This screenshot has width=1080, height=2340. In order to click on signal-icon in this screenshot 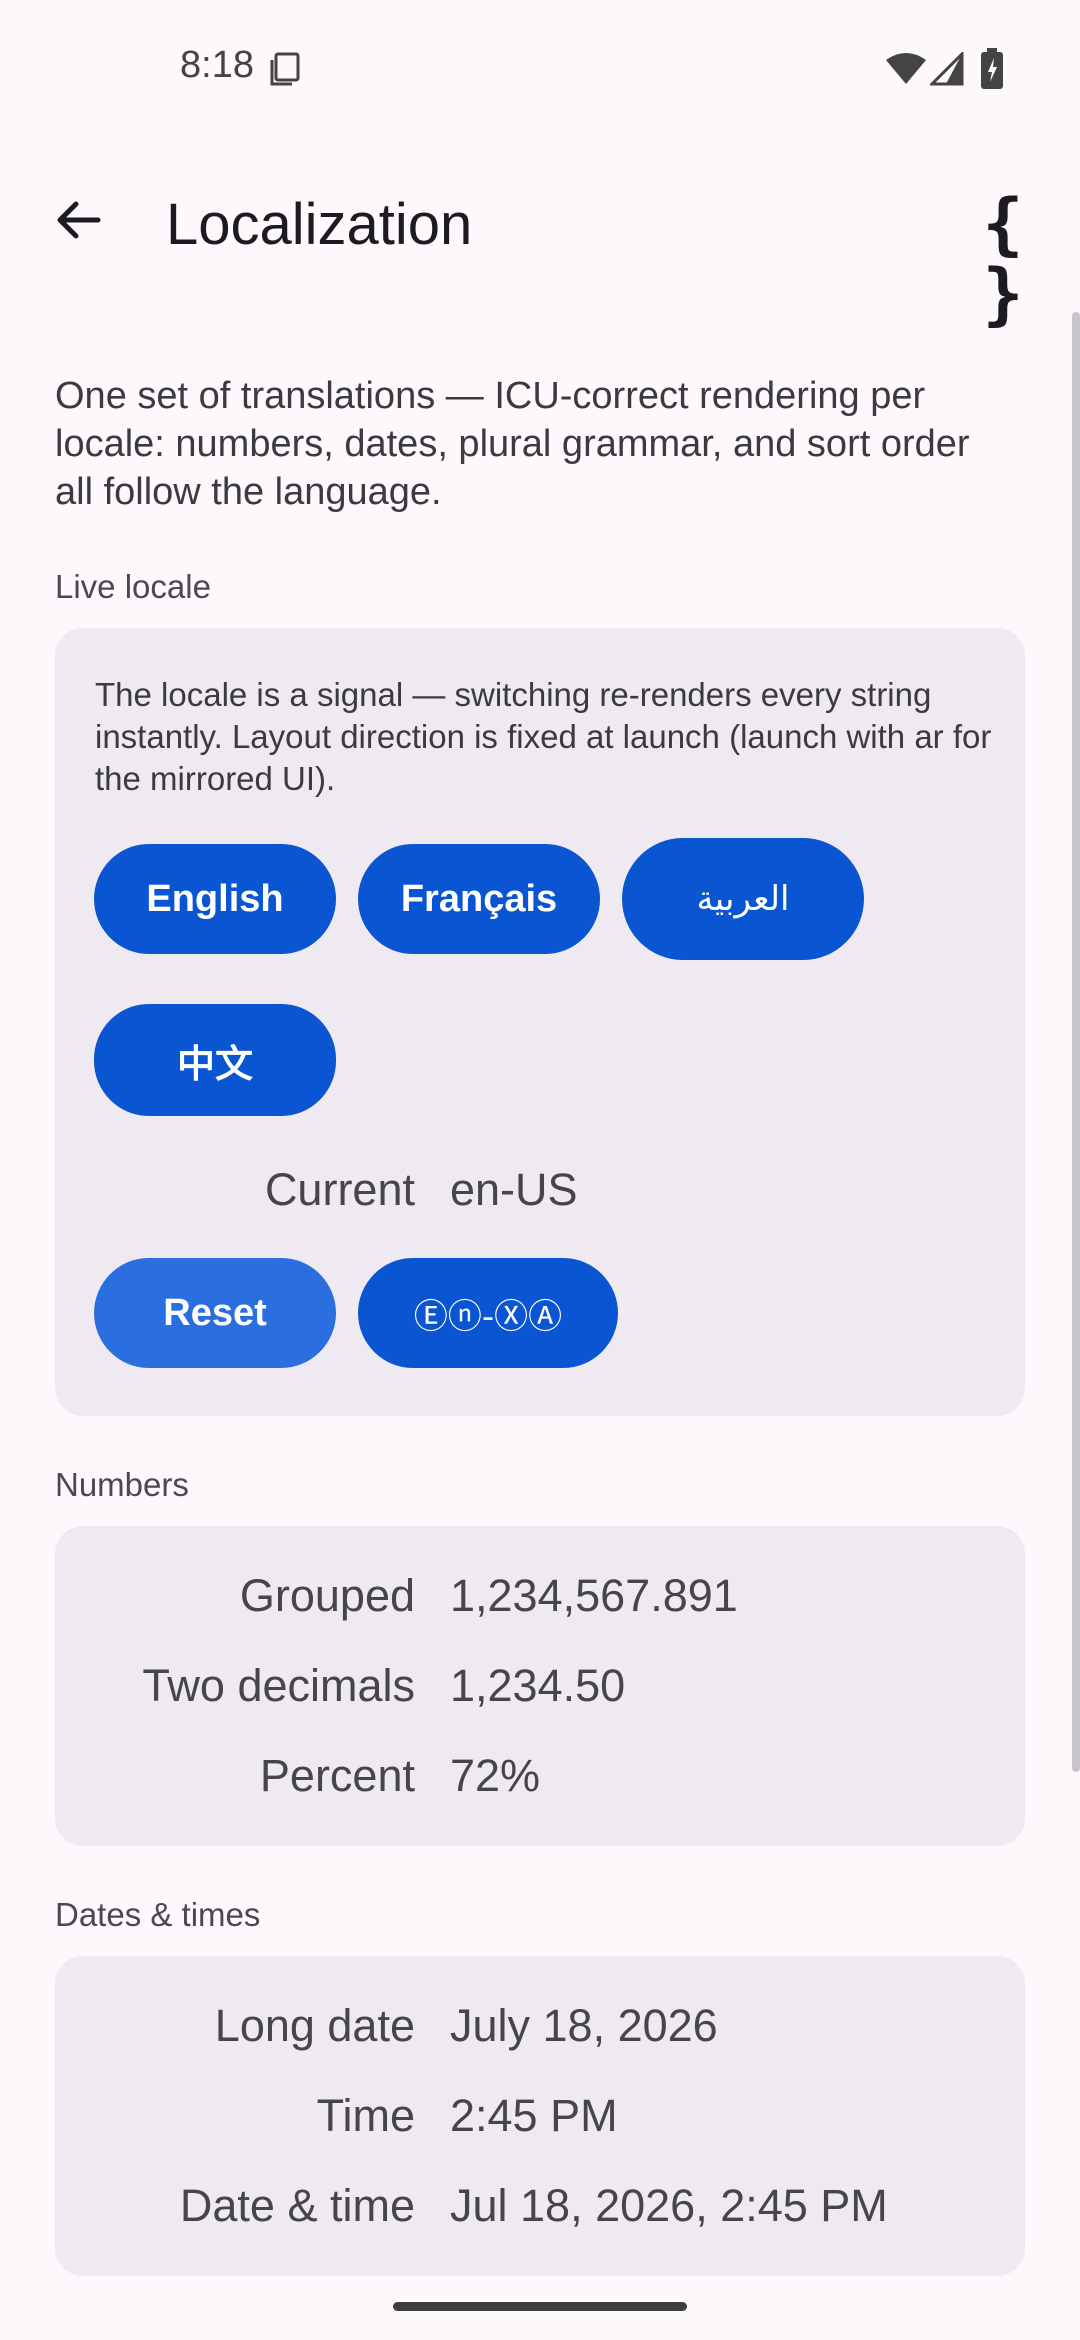, I will do `click(947, 69)`.